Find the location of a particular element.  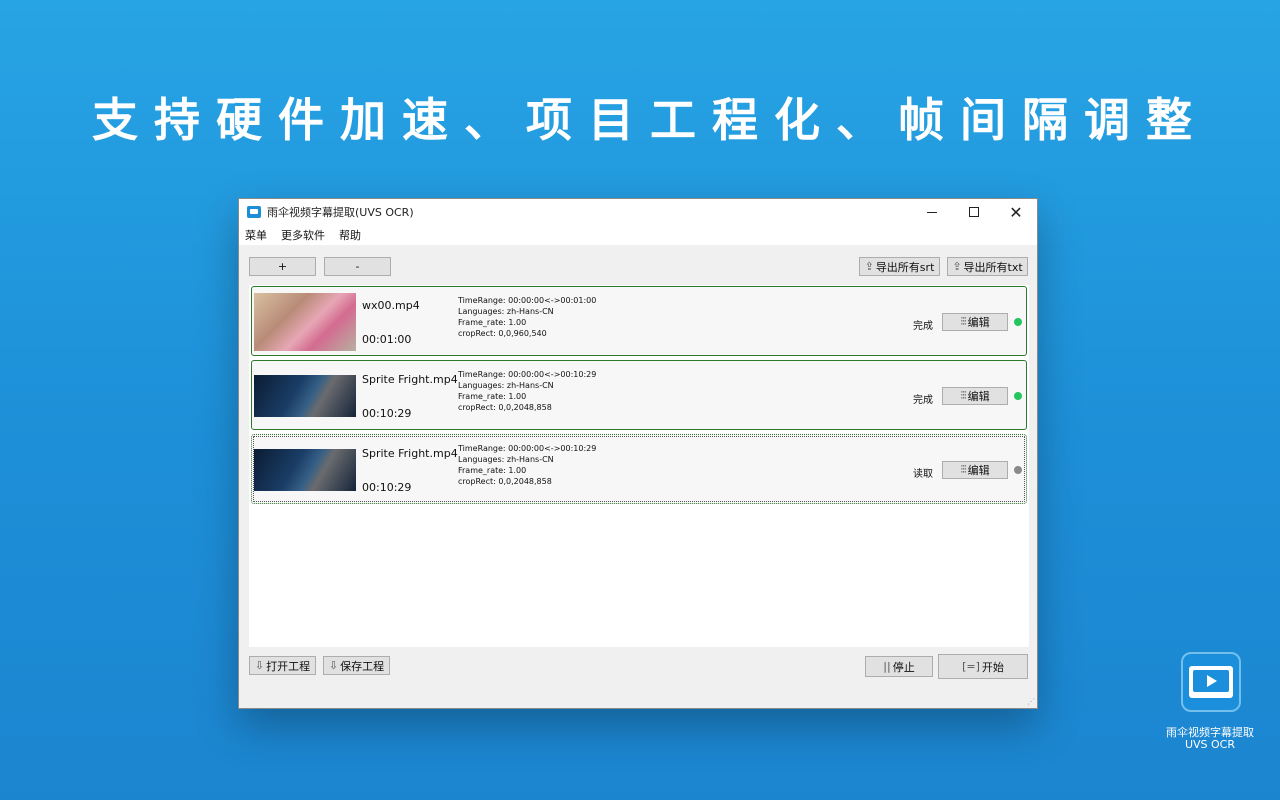

remove-button: - is located at coordinates (357, 266).